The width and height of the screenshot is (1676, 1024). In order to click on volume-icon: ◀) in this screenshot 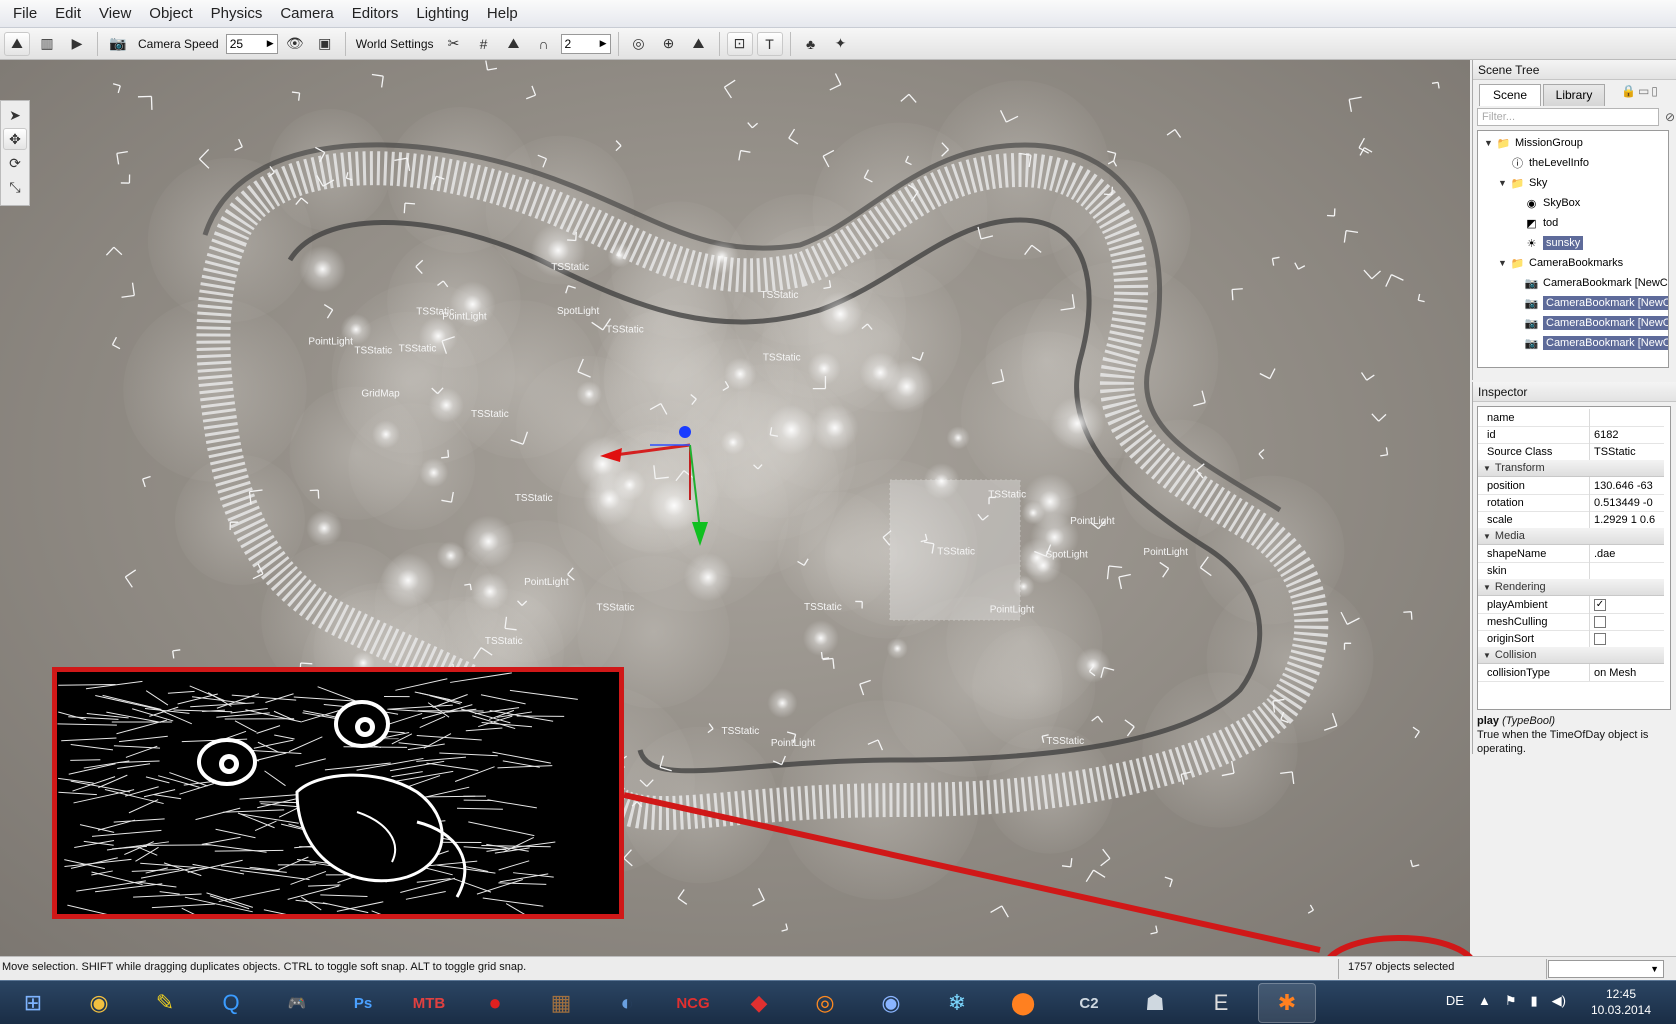, I will do `click(1559, 1001)`.